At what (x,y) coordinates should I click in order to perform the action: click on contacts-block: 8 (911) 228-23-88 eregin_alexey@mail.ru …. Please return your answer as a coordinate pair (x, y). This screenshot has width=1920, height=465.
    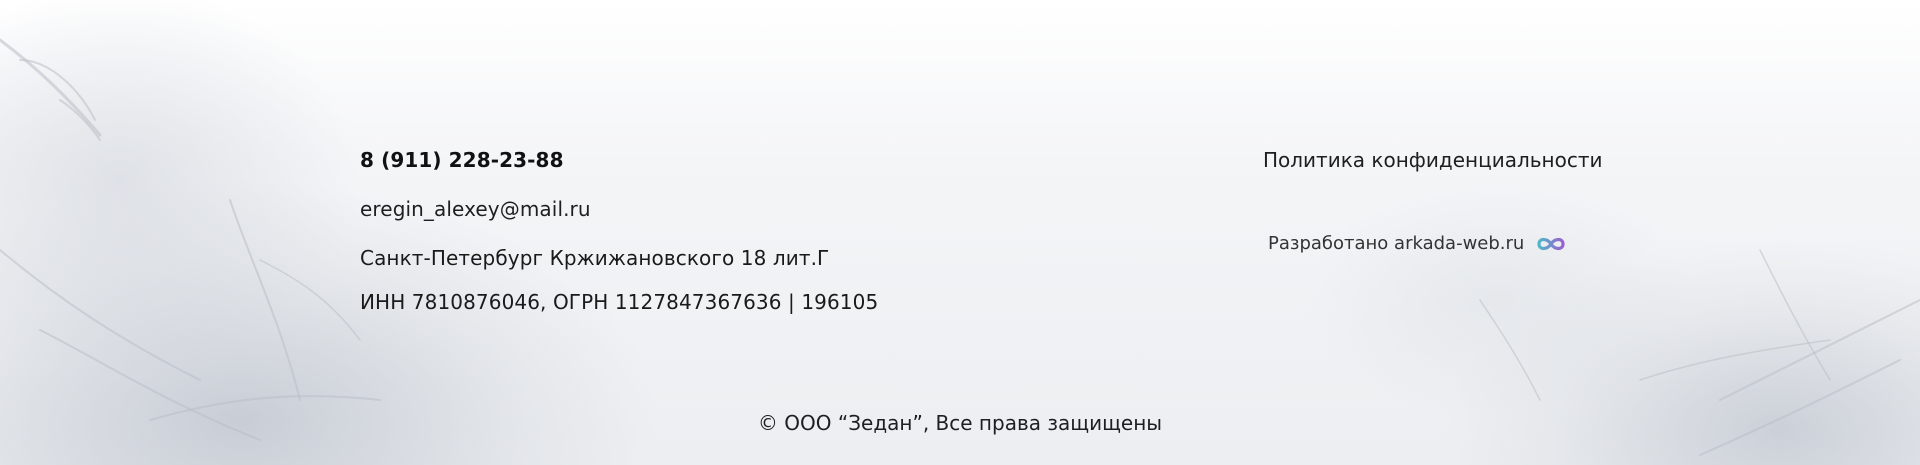
    Looking at the image, I should click on (619, 231).